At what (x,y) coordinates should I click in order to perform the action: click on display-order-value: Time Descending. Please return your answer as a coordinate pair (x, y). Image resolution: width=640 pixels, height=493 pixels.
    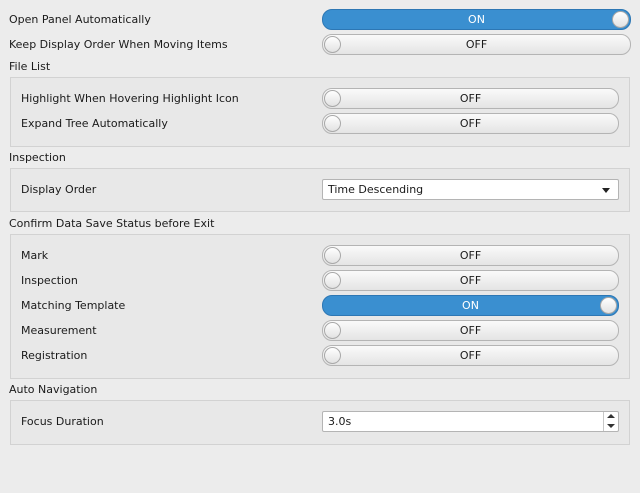
    Looking at the image, I should click on (376, 189).